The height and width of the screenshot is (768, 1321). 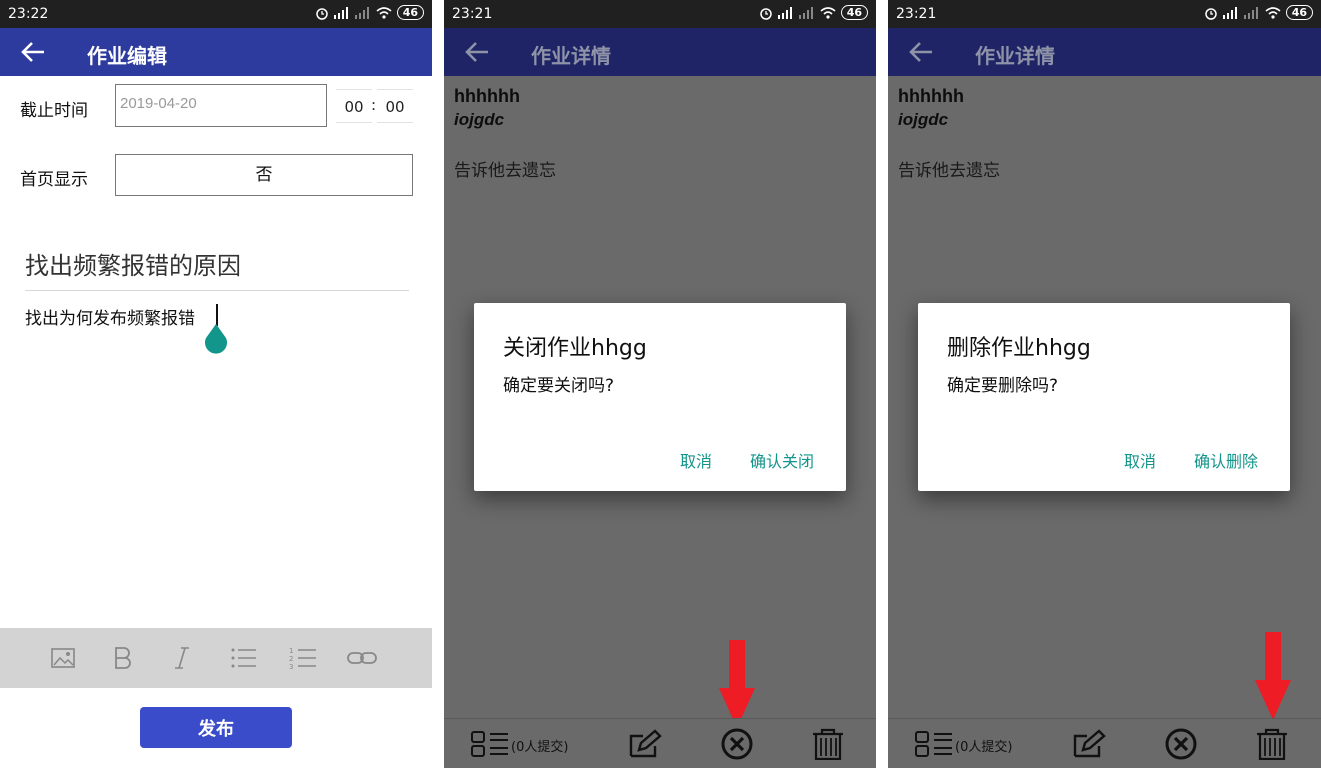 I want to click on numbered-list-icon: 123, so click(x=303, y=658).